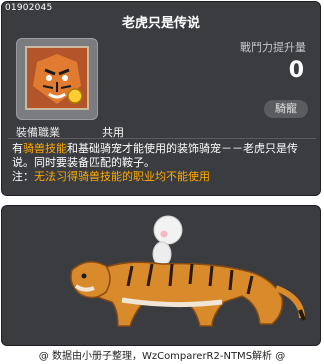  What do you see at coordinates (45, 148) in the screenshot?
I see `skill-link: 骑兽技能` at bounding box center [45, 148].